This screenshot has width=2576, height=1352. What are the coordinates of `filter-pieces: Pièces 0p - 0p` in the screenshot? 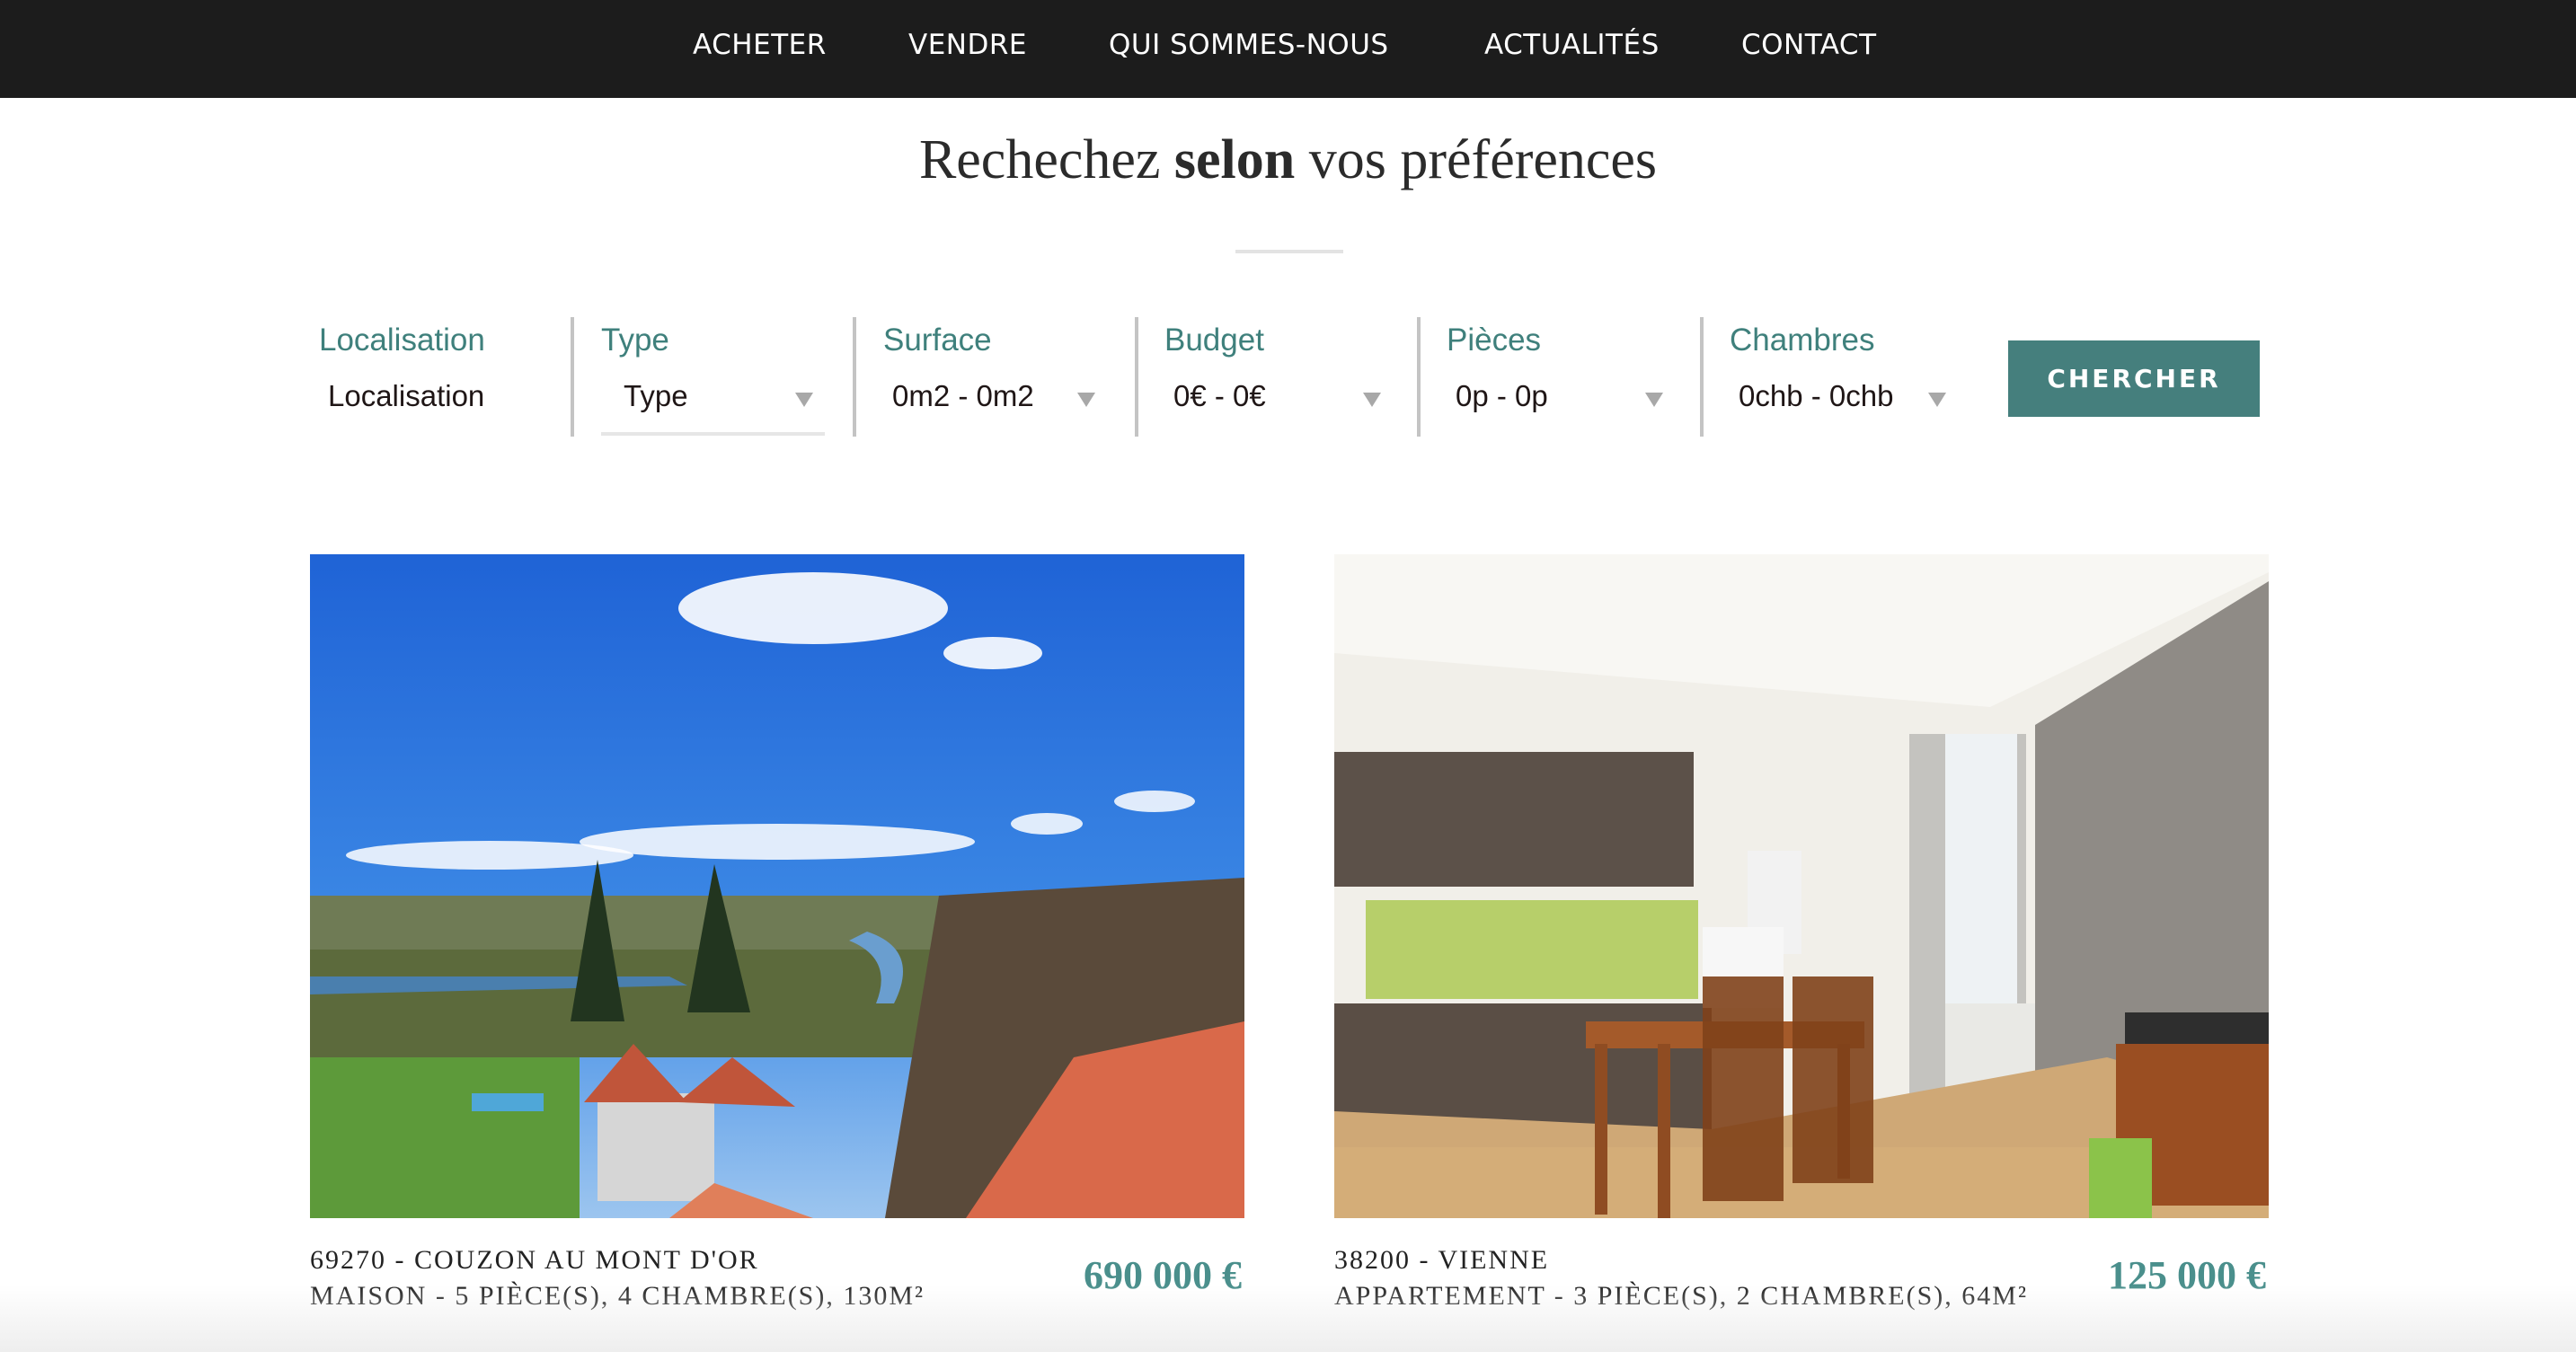 It's located at (1563, 377).